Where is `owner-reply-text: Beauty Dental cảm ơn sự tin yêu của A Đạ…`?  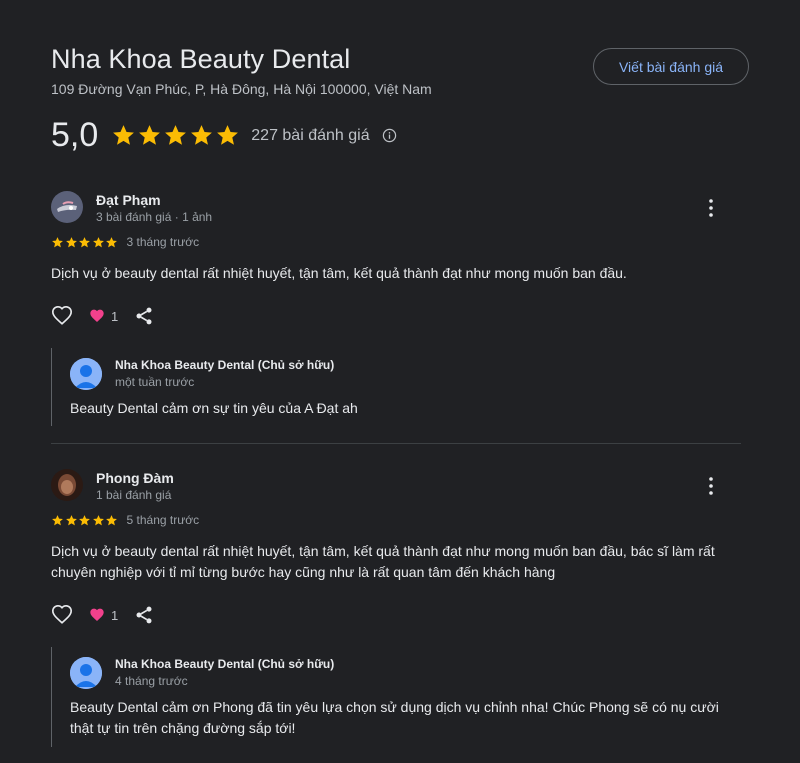
owner-reply-text: Beauty Dental cảm ơn sự tin yêu của A Đạ… is located at coordinates (214, 408).